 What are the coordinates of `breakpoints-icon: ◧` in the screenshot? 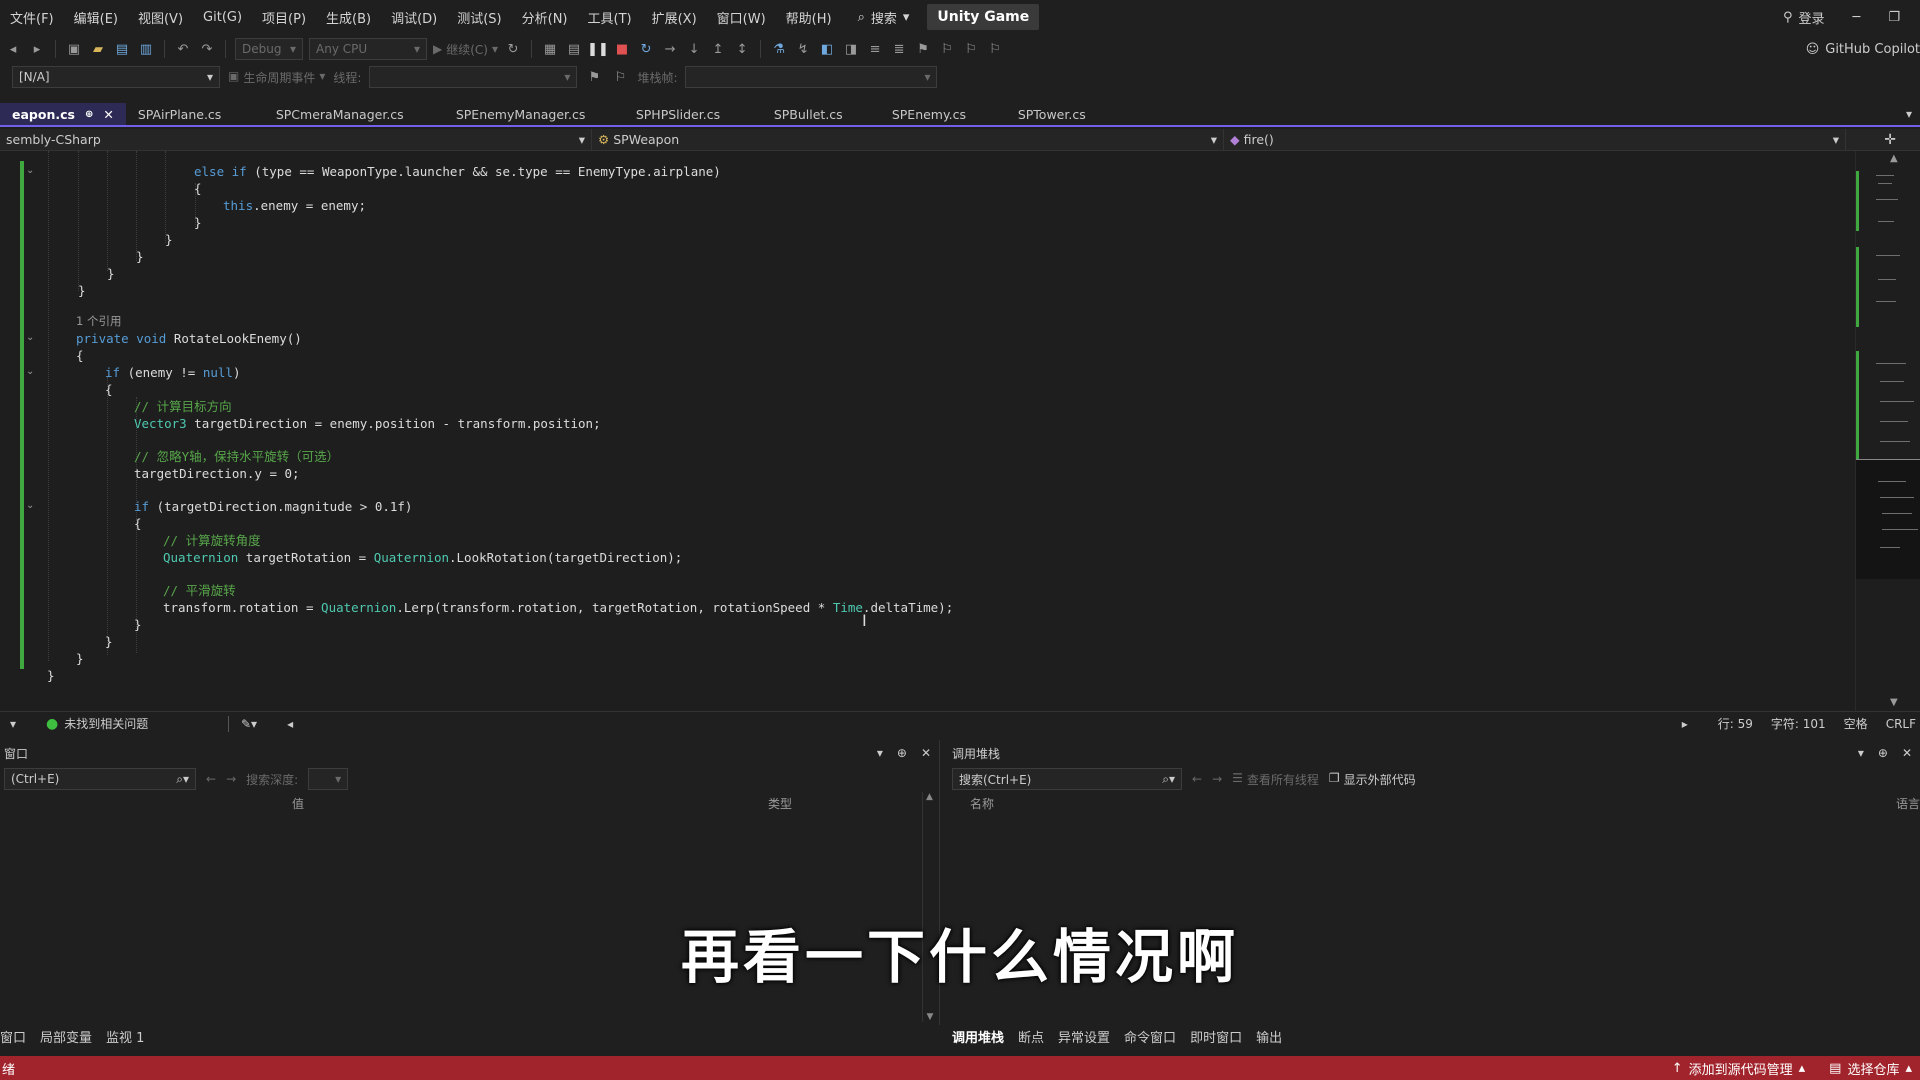 It's located at (827, 49).